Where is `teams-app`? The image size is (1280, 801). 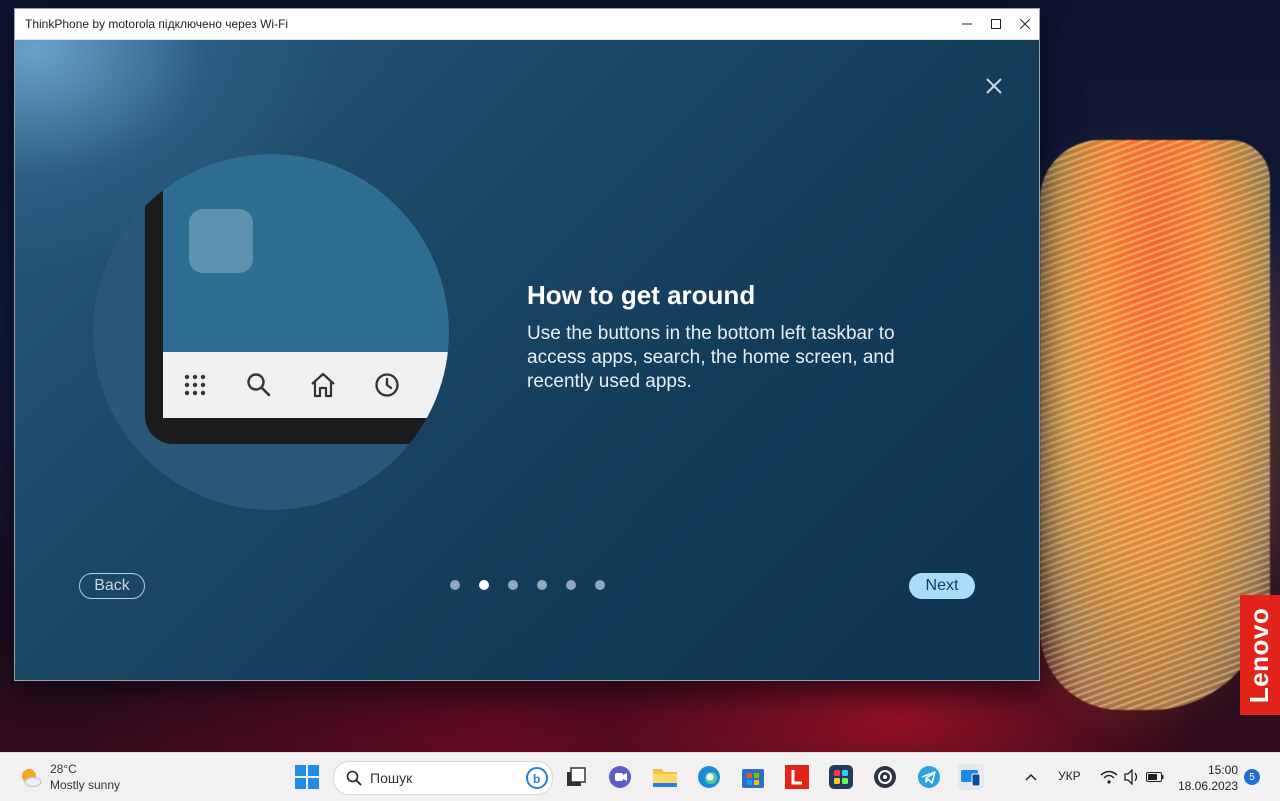 teams-app is located at coordinates (620, 777).